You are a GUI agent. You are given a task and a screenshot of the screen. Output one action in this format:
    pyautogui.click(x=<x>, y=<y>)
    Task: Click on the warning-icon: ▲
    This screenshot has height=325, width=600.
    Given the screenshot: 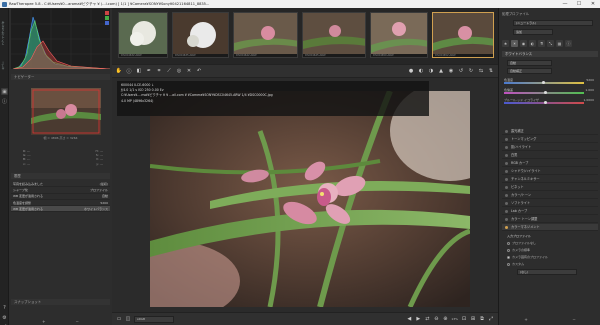 What is the action you would take?
    pyautogui.click(x=441, y=71)
    